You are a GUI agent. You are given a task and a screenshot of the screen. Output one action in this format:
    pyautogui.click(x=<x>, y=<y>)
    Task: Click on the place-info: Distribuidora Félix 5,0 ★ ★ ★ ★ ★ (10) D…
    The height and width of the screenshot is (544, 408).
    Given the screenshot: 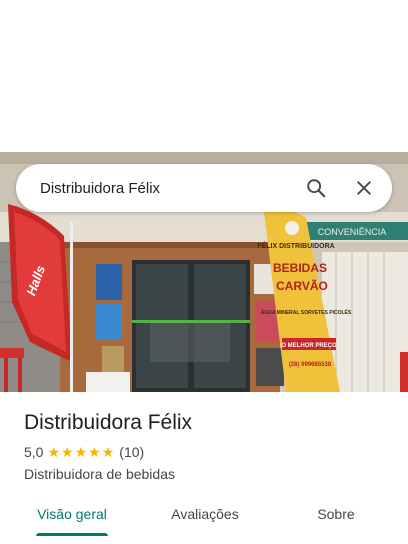 What is the action you would take?
    pyautogui.click(x=204, y=446)
    